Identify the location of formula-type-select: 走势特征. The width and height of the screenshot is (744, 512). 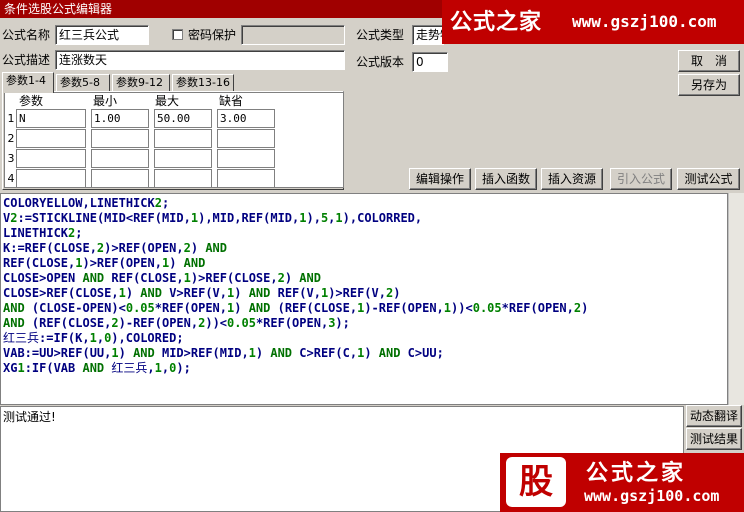
(428, 35).